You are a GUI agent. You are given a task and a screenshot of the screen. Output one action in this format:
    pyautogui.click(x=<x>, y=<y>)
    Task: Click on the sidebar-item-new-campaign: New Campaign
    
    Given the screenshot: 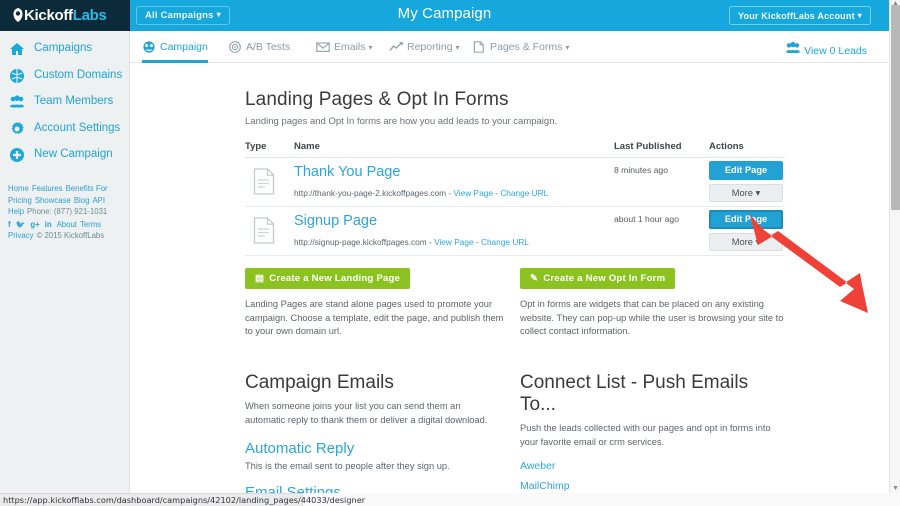 What is the action you would take?
    pyautogui.click(x=64, y=156)
    